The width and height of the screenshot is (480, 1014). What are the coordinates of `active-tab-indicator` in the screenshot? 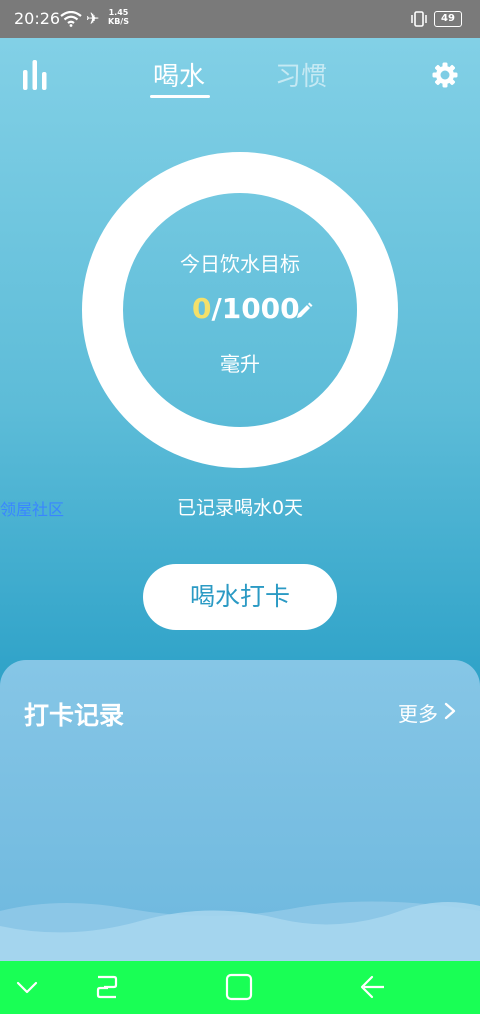 It's located at (180, 96).